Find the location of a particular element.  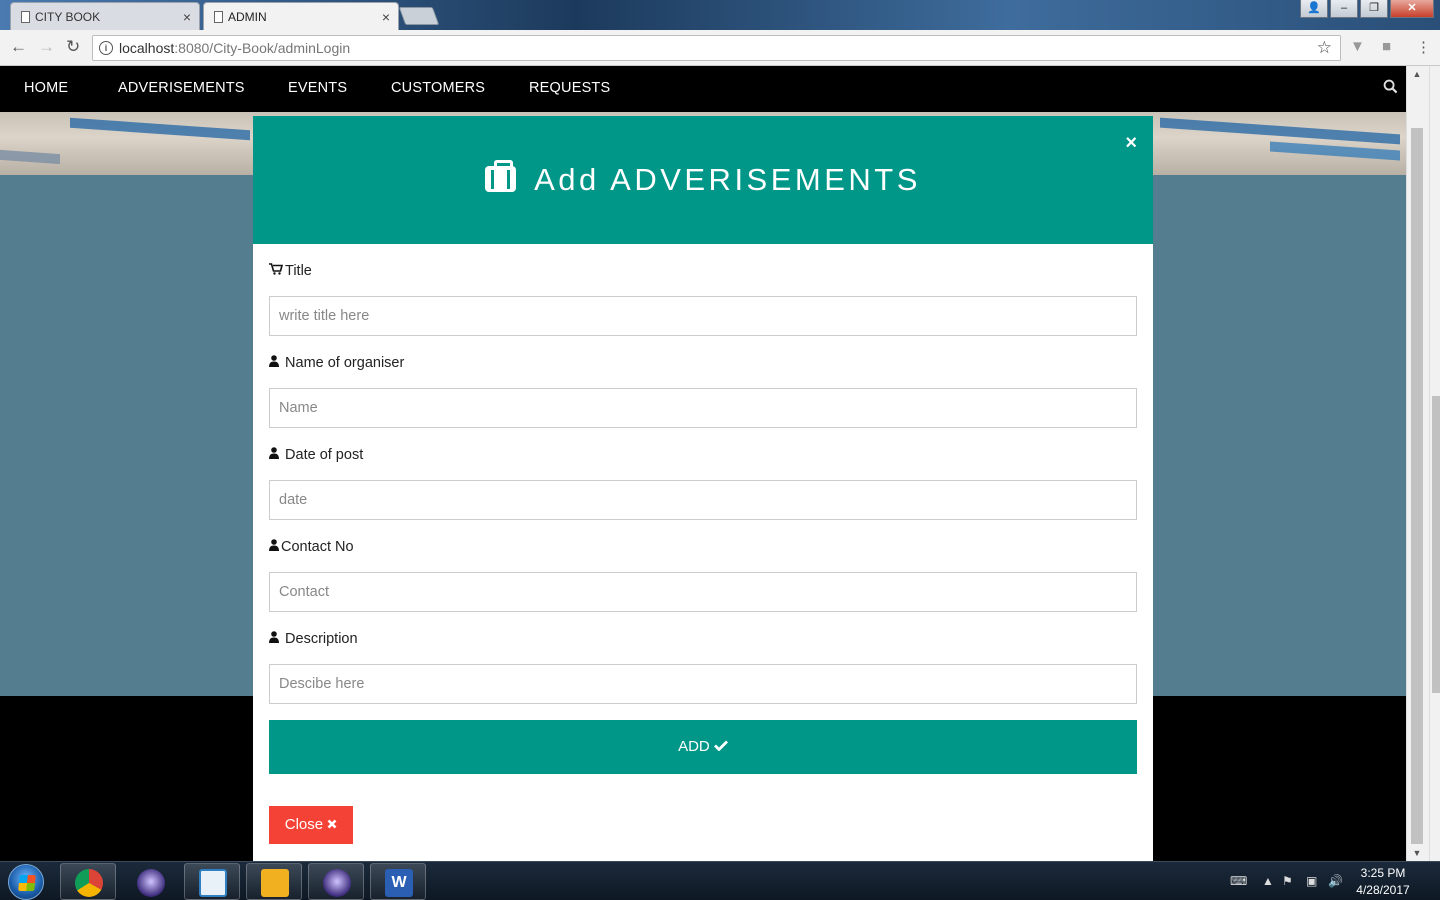

window-controls: 👤 – ❐ ✕ is located at coordinates (1367, 9).